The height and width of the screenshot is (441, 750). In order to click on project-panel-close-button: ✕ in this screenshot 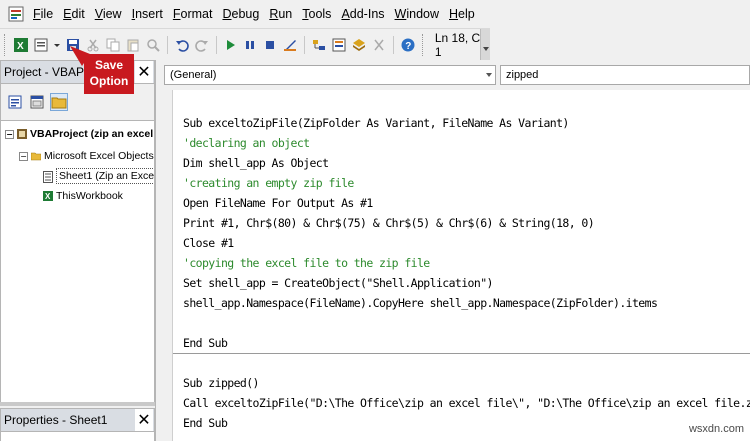, I will do `click(144, 72)`.